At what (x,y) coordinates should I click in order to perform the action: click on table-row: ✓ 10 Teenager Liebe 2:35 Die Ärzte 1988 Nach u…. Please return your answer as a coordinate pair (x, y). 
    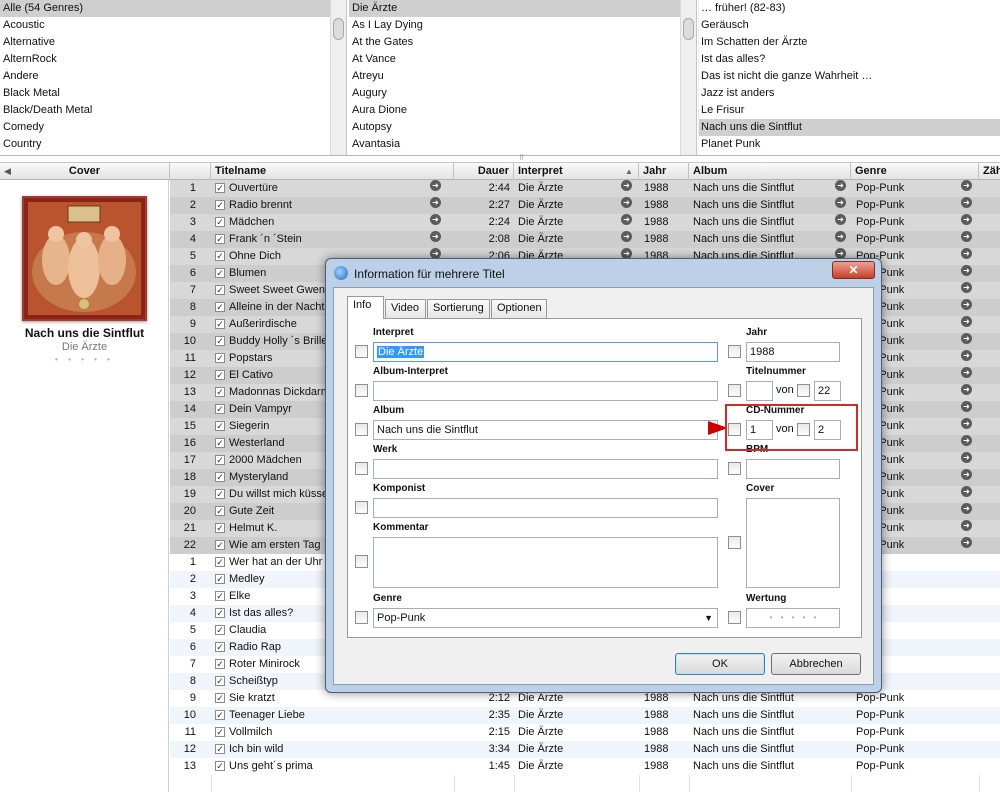
    Looking at the image, I should click on (585, 715).